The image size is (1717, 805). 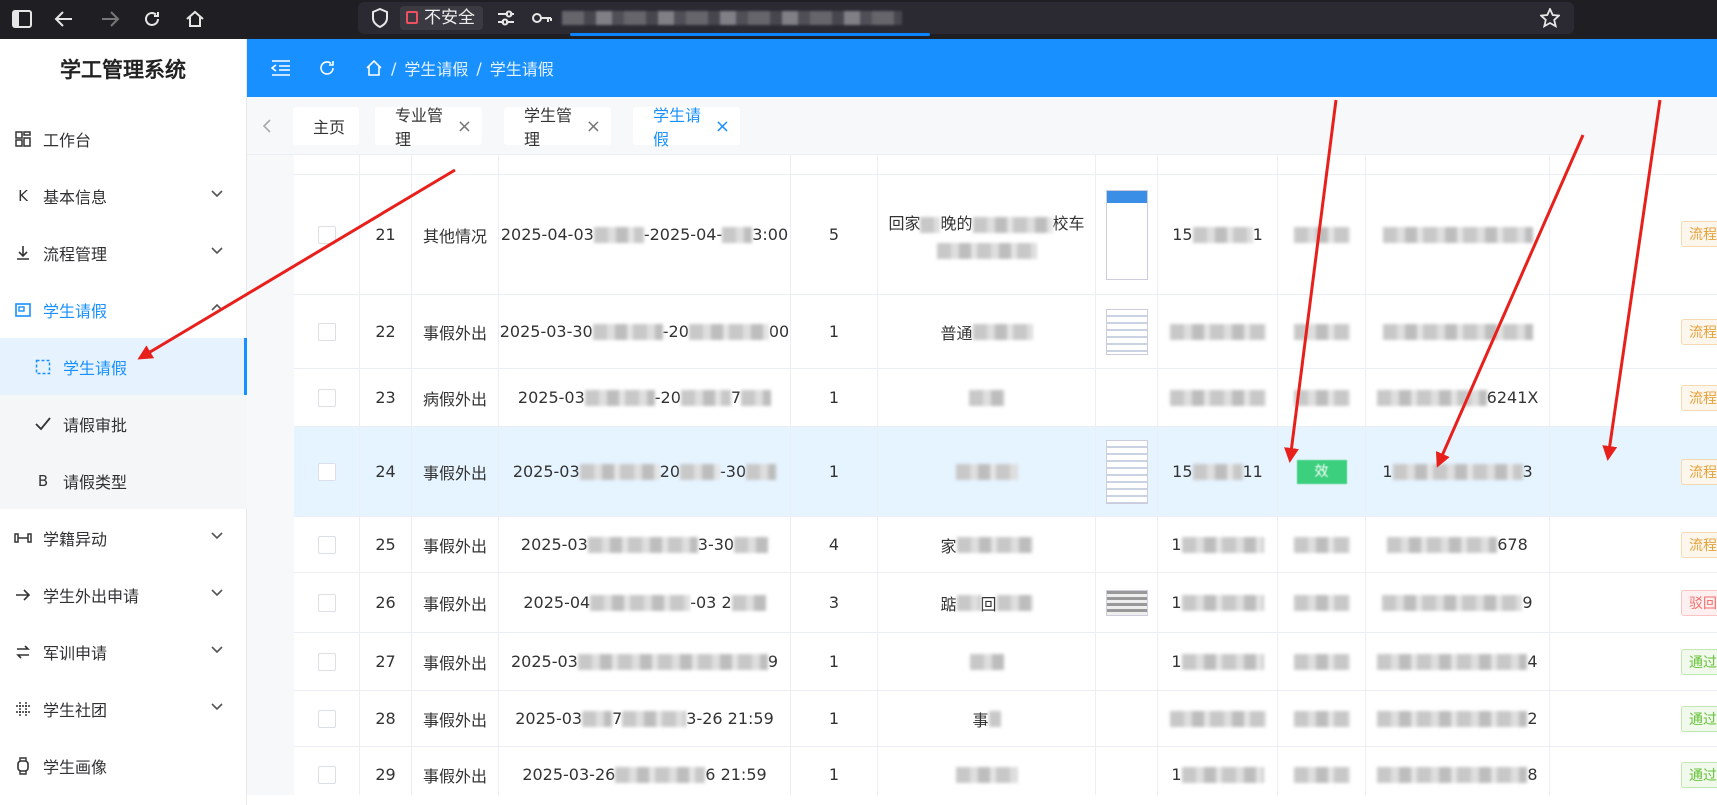 I want to click on leave-type-cell: 病假外出, so click(x=455, y=397).